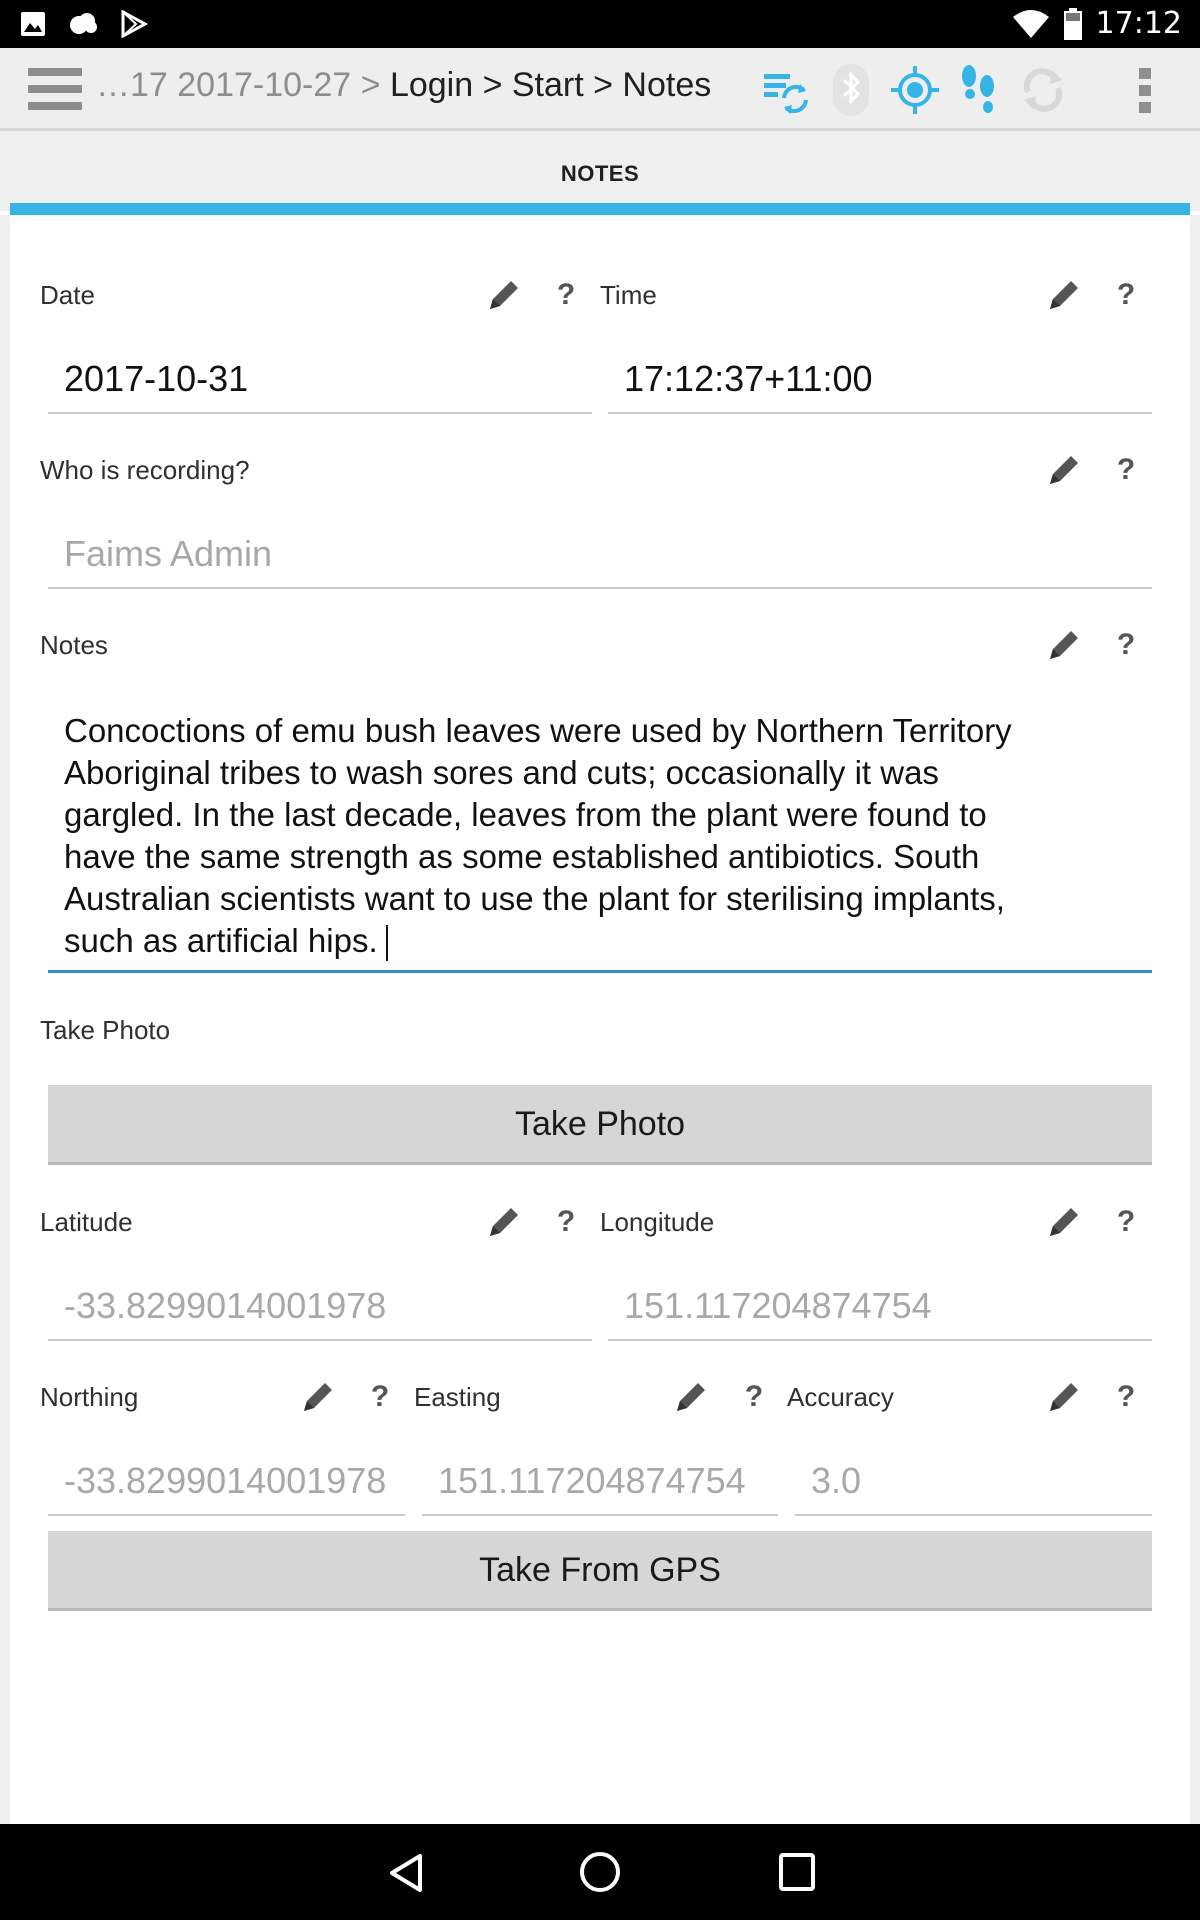  Describe the element at coordinates (600, 1571) in the screenshot. I see `take-from-gps-button: Take From GPS` at that location.